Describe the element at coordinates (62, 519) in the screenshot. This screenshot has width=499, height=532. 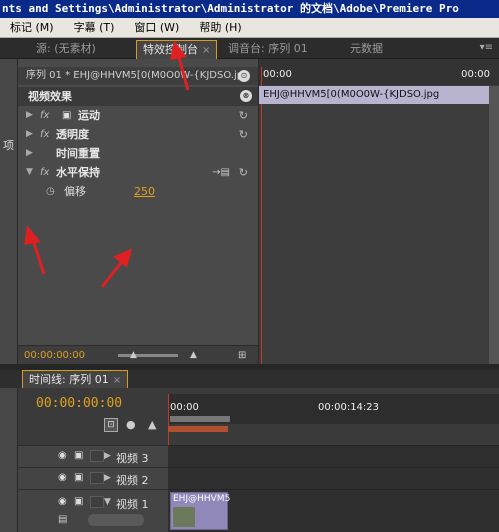
I see `display-style-icon: ▤` at that location.